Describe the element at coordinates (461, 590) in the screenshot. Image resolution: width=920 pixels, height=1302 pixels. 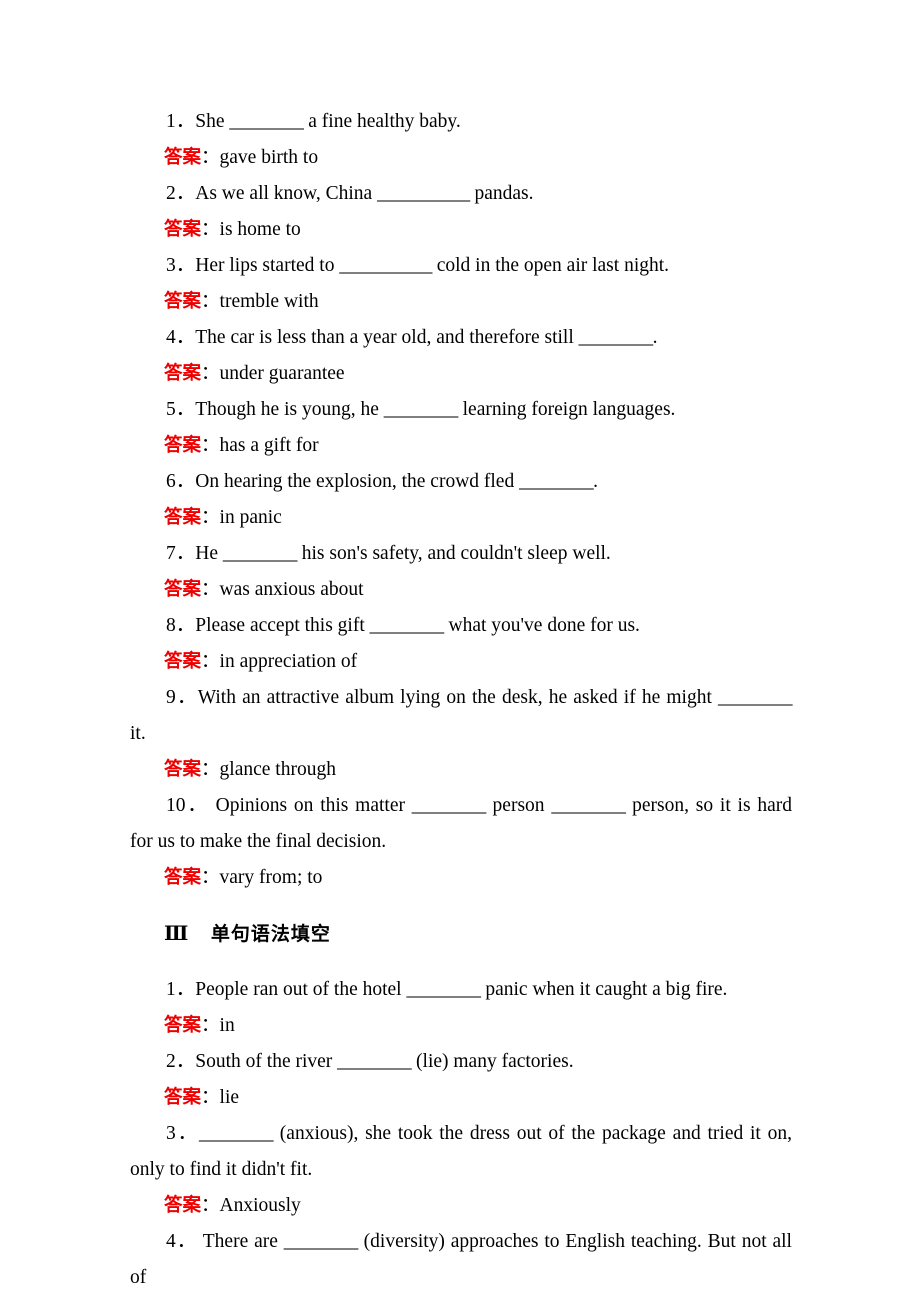
I see `answer-line: 答案：was anxious about` at that location.